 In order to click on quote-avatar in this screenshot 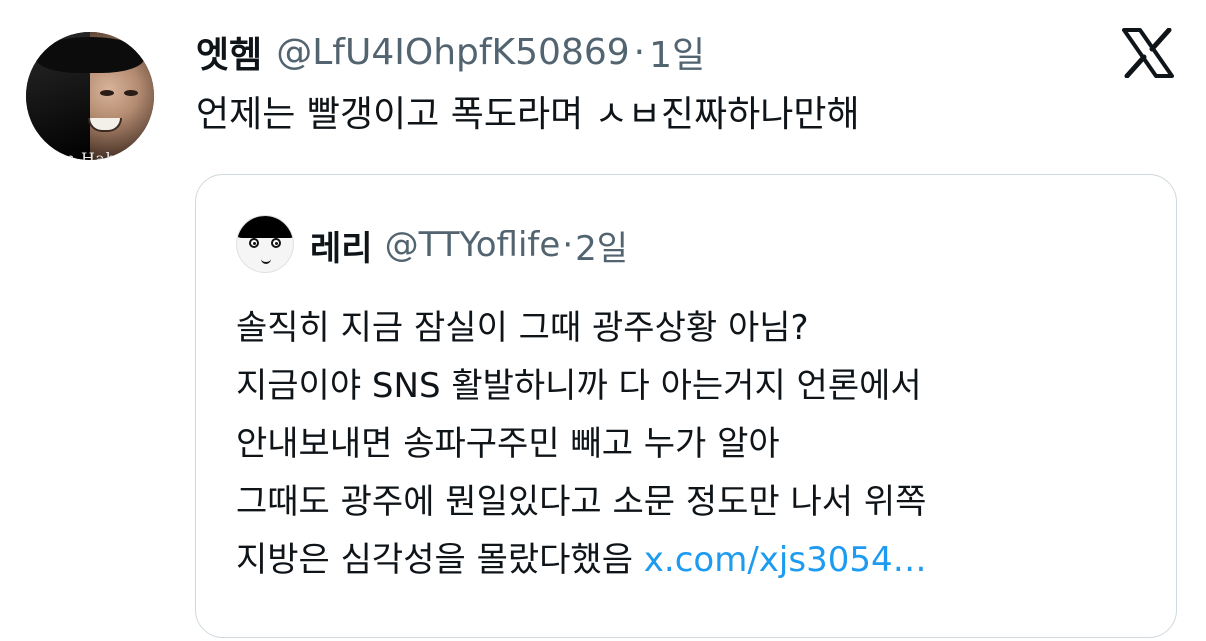, I will do `click(265, 244)`.